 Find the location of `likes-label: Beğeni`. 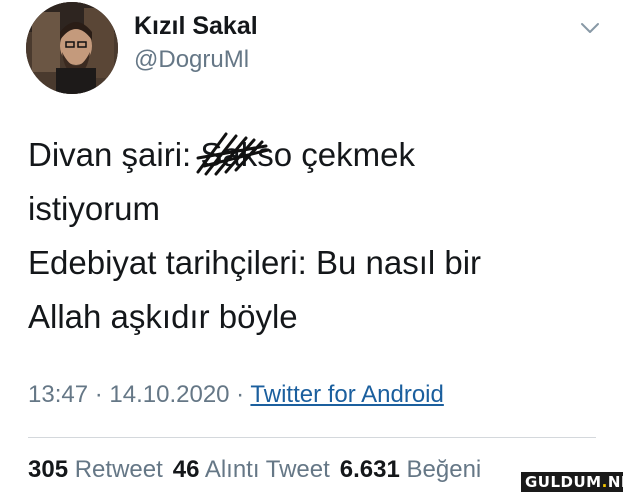

likes-label: Beğeni is located at coordinates (444, 469).